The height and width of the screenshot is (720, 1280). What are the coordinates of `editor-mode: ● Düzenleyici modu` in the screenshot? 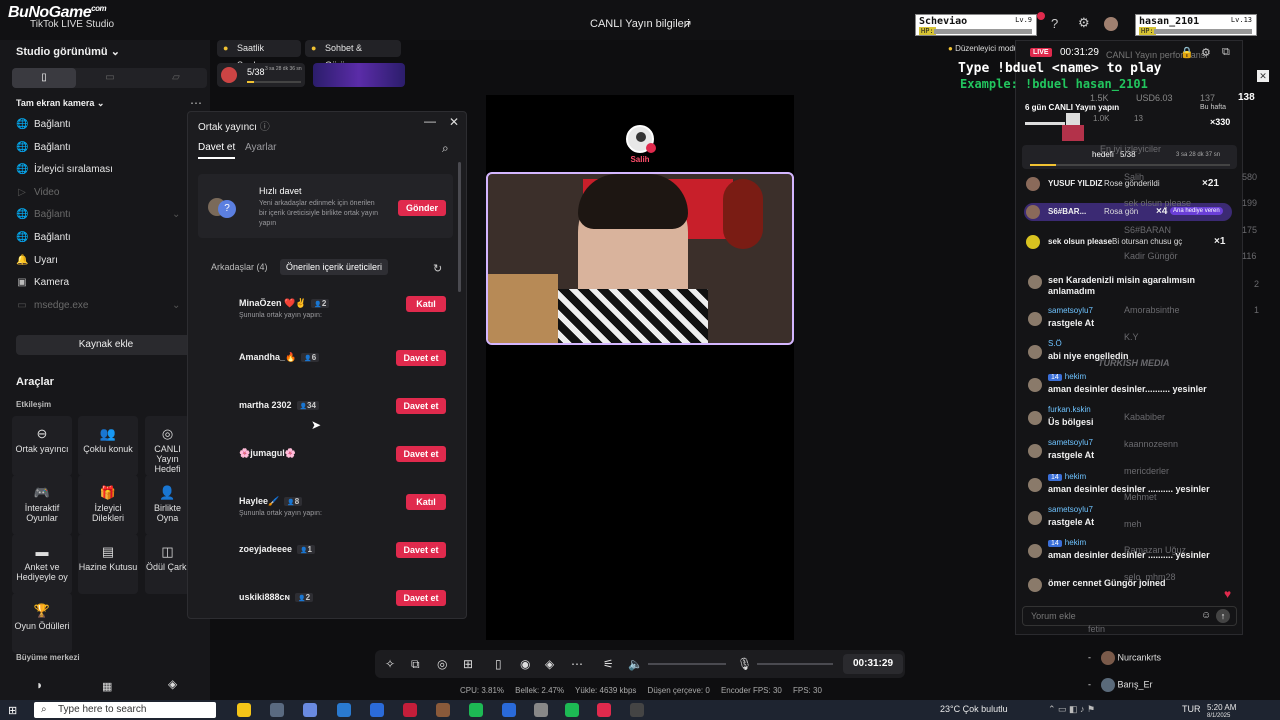 It's located at (983, 48).